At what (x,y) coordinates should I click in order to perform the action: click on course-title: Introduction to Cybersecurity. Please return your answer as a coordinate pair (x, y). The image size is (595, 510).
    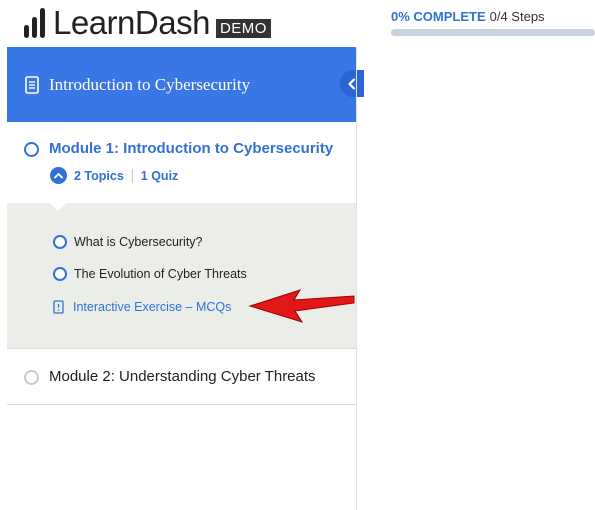
    Looking at the image, I should click on (150, 84).